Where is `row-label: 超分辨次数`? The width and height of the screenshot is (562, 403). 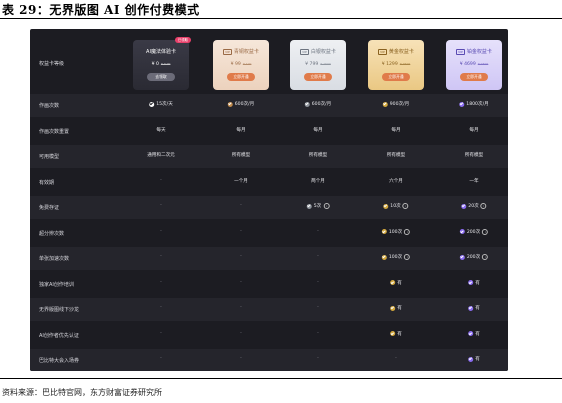 row-label: 超分辨次数 is located at coordinates (52, 233).